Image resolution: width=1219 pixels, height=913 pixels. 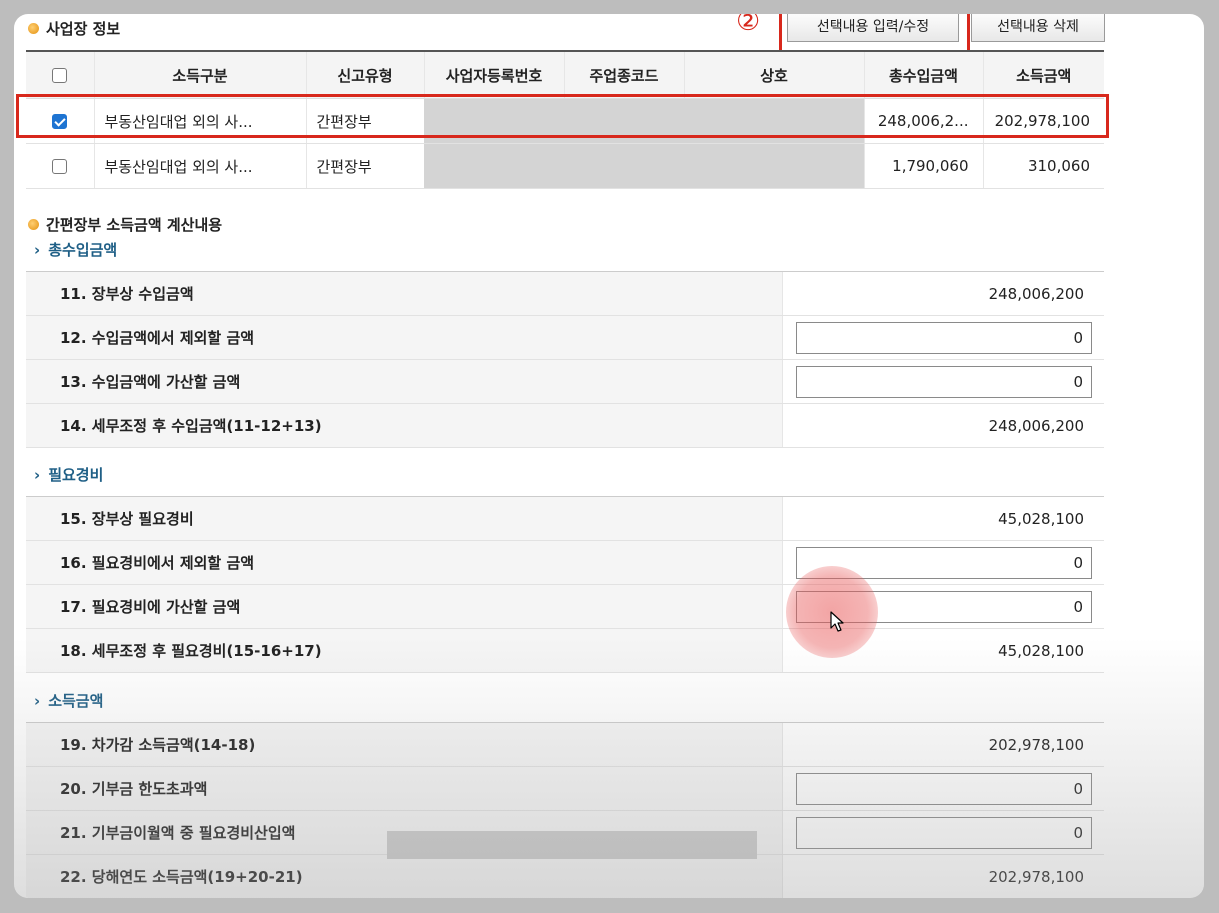 I want to click on col-business-reg-no: 사업자등록번호, so click(x=493, y=74).